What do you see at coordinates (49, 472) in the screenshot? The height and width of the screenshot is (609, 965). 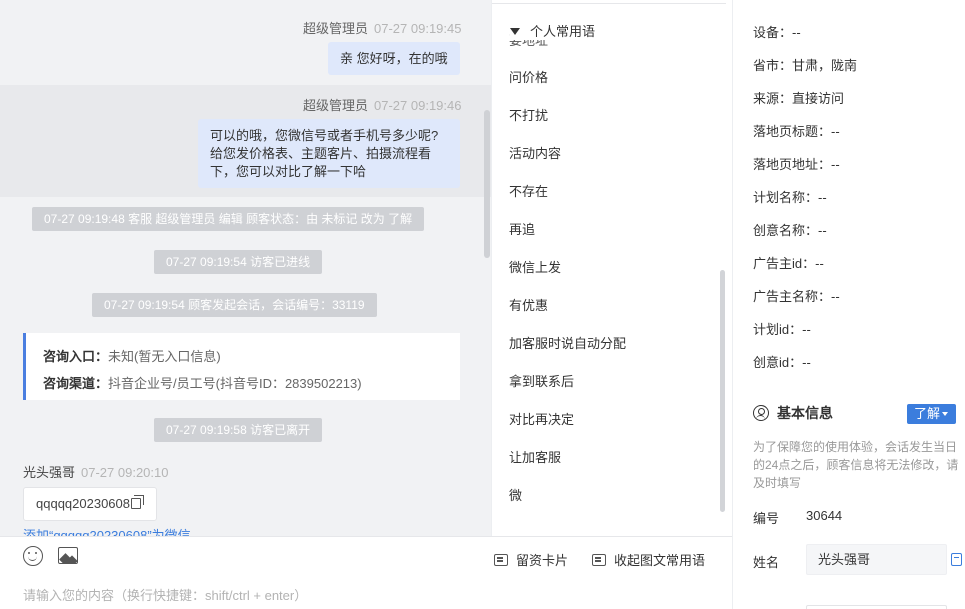 I see `sender-name: 光头强哥` at bounding box center [49, 472].